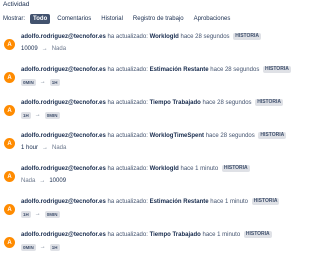  What do you see at coordinates (177, 136) in the screenshot?
I see `field-name: WorklogTimeSpent` at bounding box center [177, 136].